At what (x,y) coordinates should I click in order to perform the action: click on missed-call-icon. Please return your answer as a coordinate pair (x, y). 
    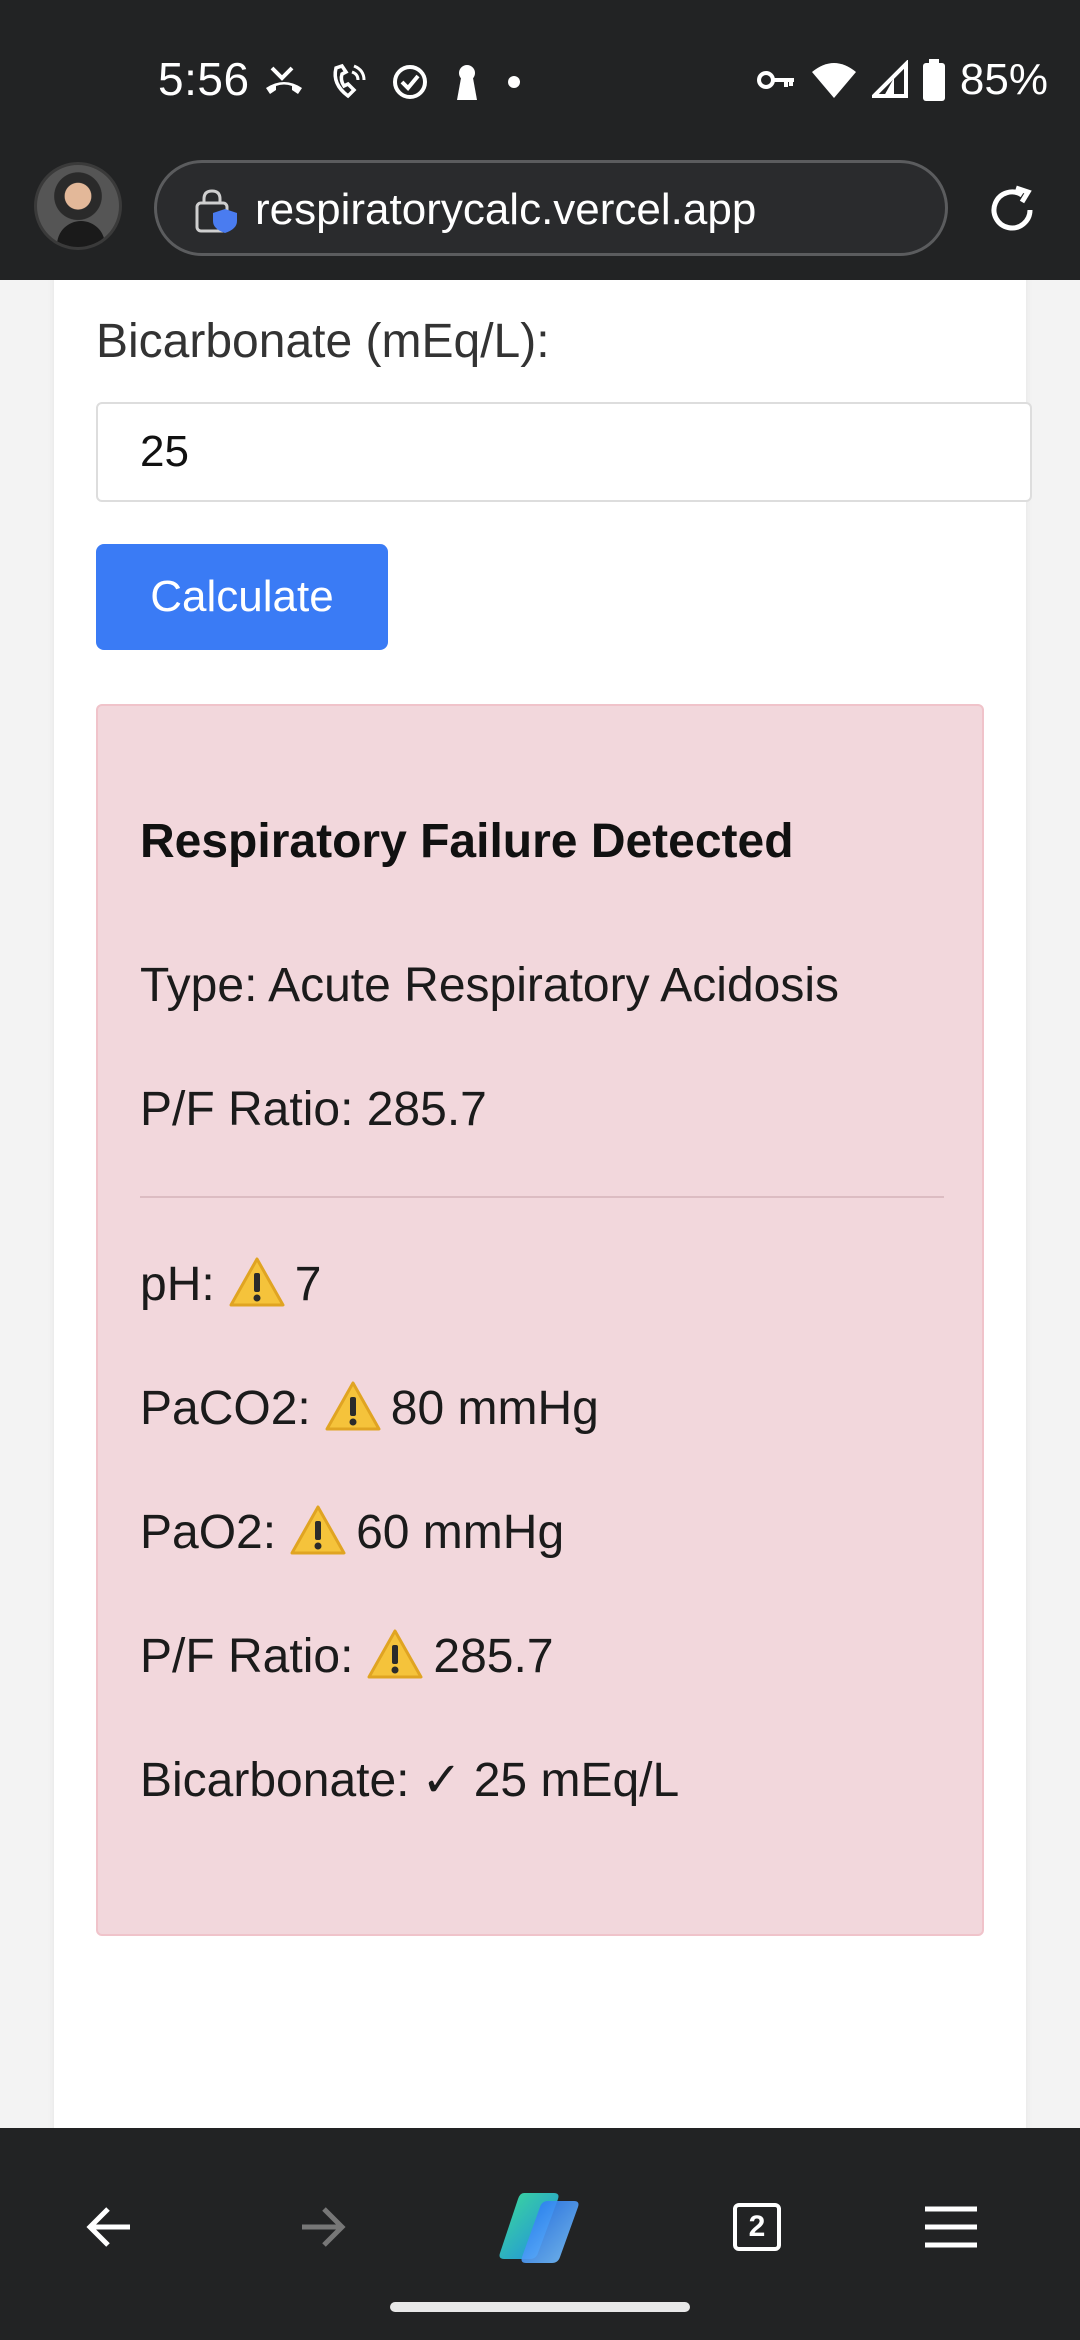
    Looking at the image, I should click on (284, 80).